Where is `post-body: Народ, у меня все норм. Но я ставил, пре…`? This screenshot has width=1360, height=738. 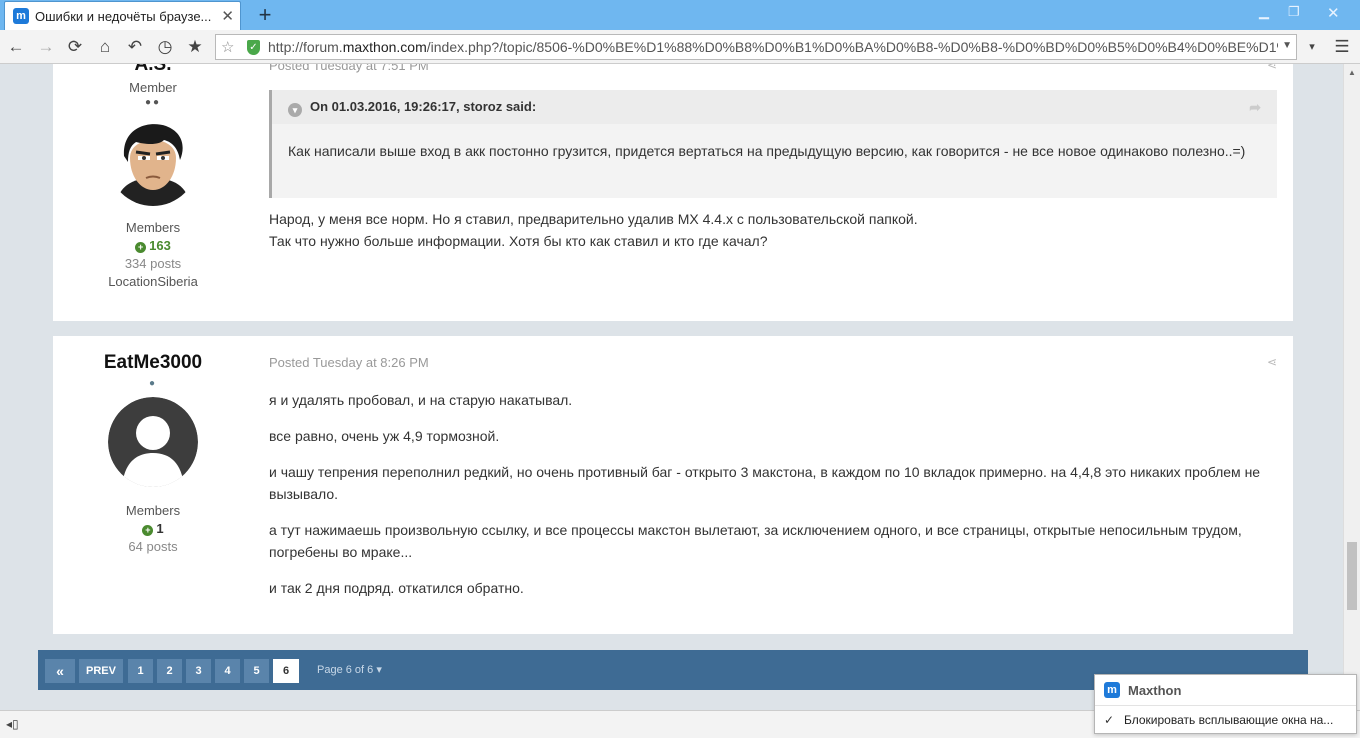 post-body: Народ, у меня все норм. Но я ставил, пре… is located at coordinates (773, 230).